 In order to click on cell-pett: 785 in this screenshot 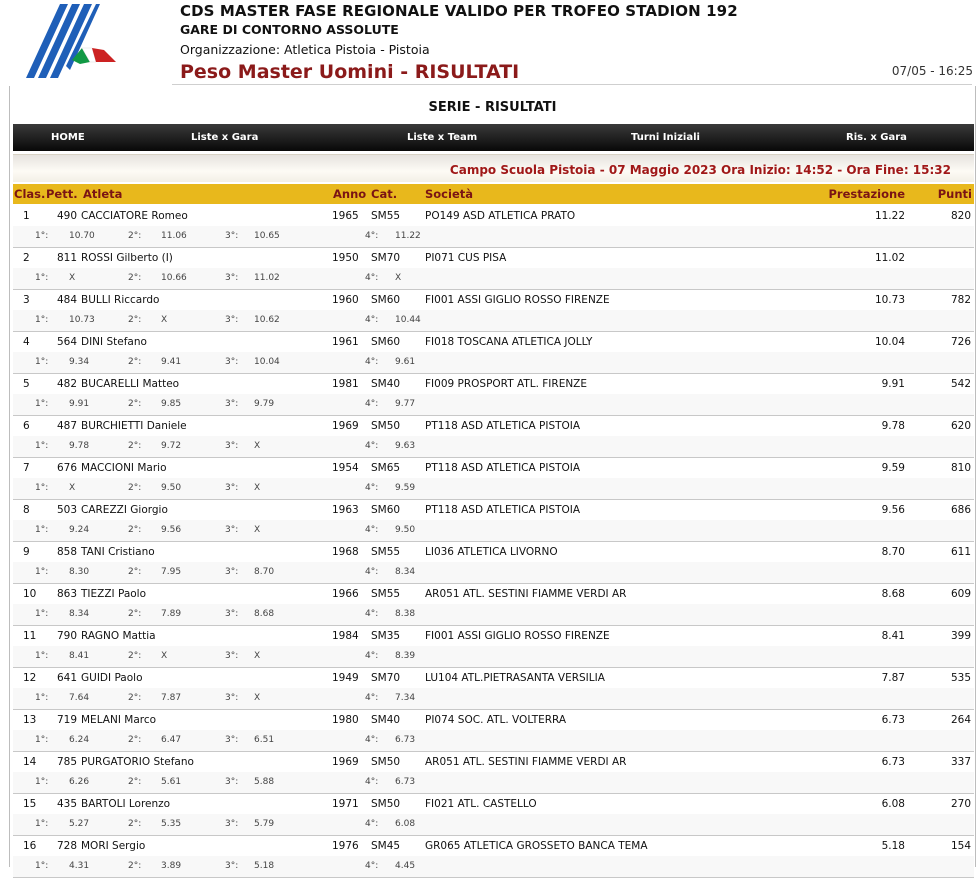, I will do `click(67, 762)`.